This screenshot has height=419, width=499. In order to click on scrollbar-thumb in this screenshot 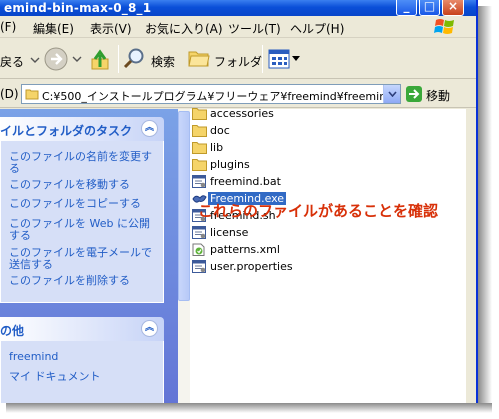, I will do `click(184, 206)`.